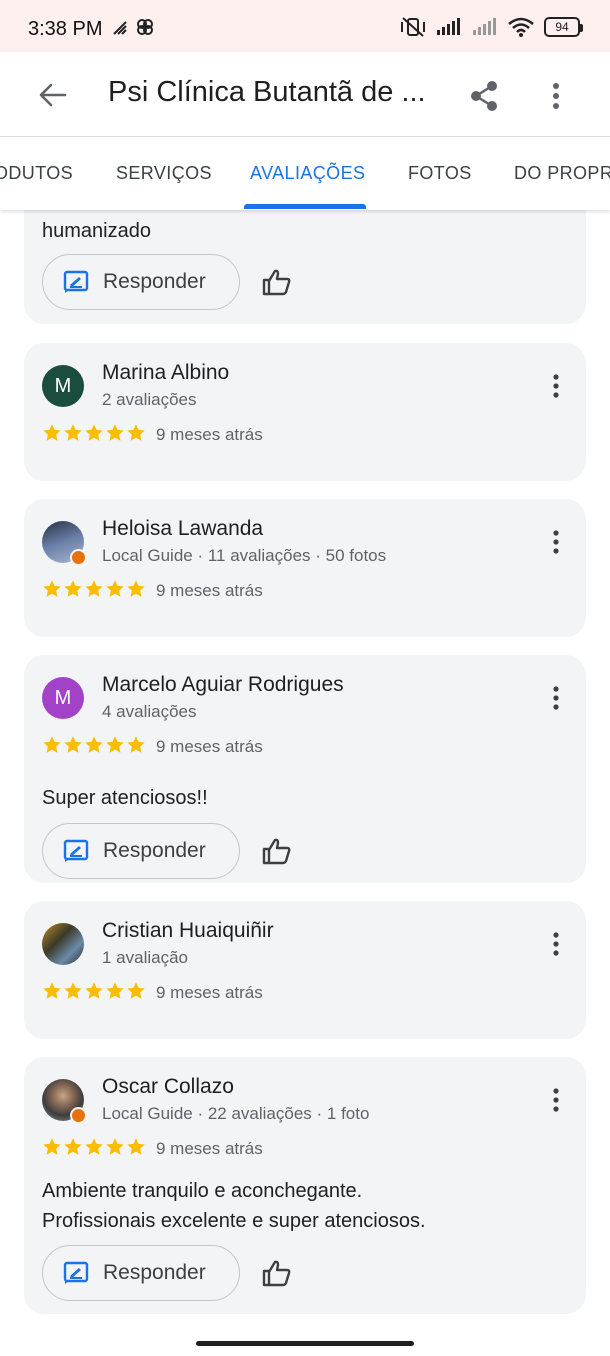 The height and width of the screenshot is (1356, 610). Describe the element at coordinates (65, 29) in the screenshot. I see `status-time: 3:38 PM` at that location.